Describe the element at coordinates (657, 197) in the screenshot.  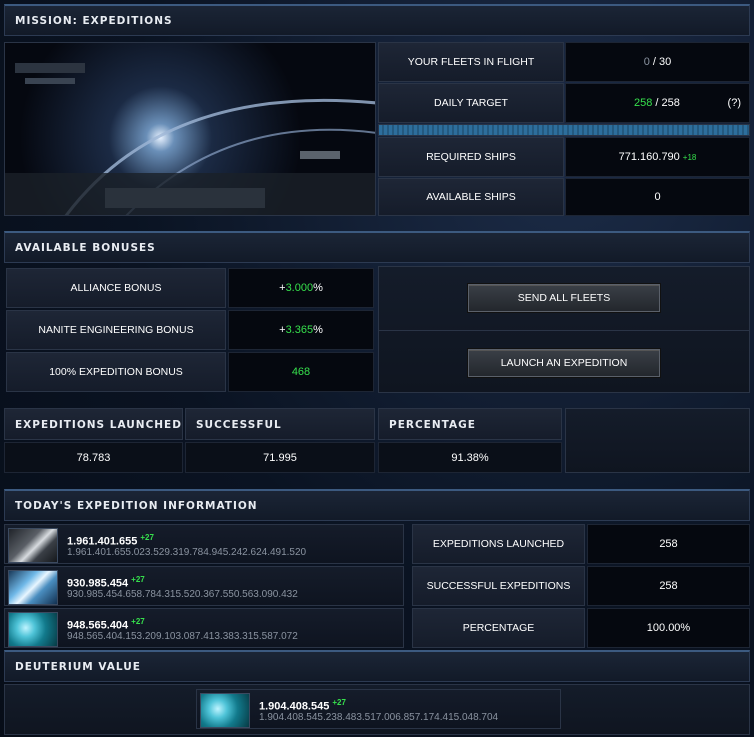
I see `available-ships-value: 0` at that location.